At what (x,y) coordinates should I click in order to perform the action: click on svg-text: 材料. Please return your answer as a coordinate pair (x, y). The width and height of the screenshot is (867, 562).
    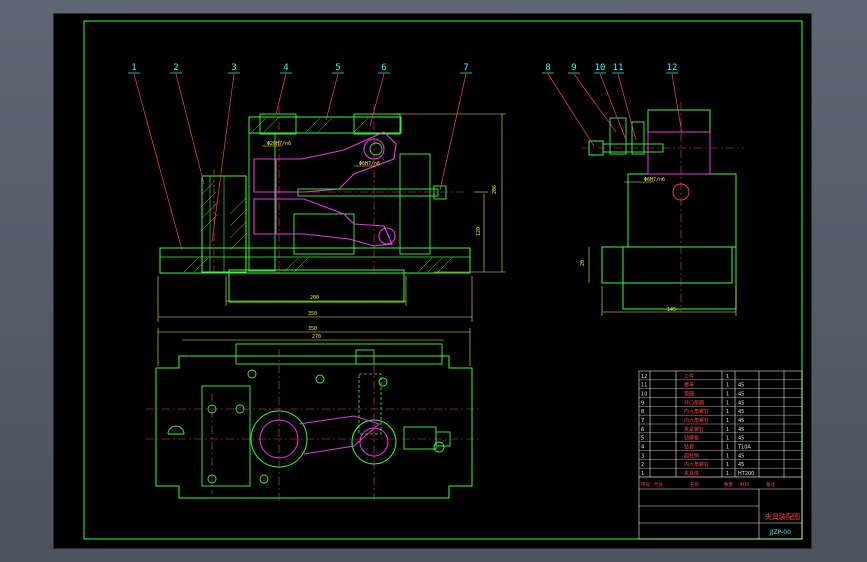
    Looking at the image, I should click on (744, 484).